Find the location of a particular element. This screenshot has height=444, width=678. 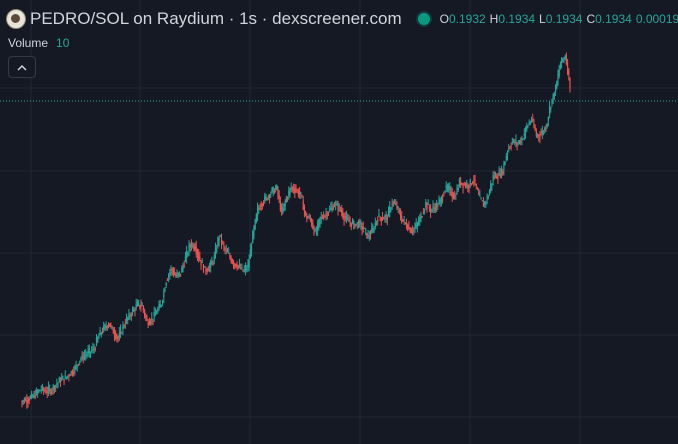

open-value: 0.1932 is located at coordinates (467, 19).